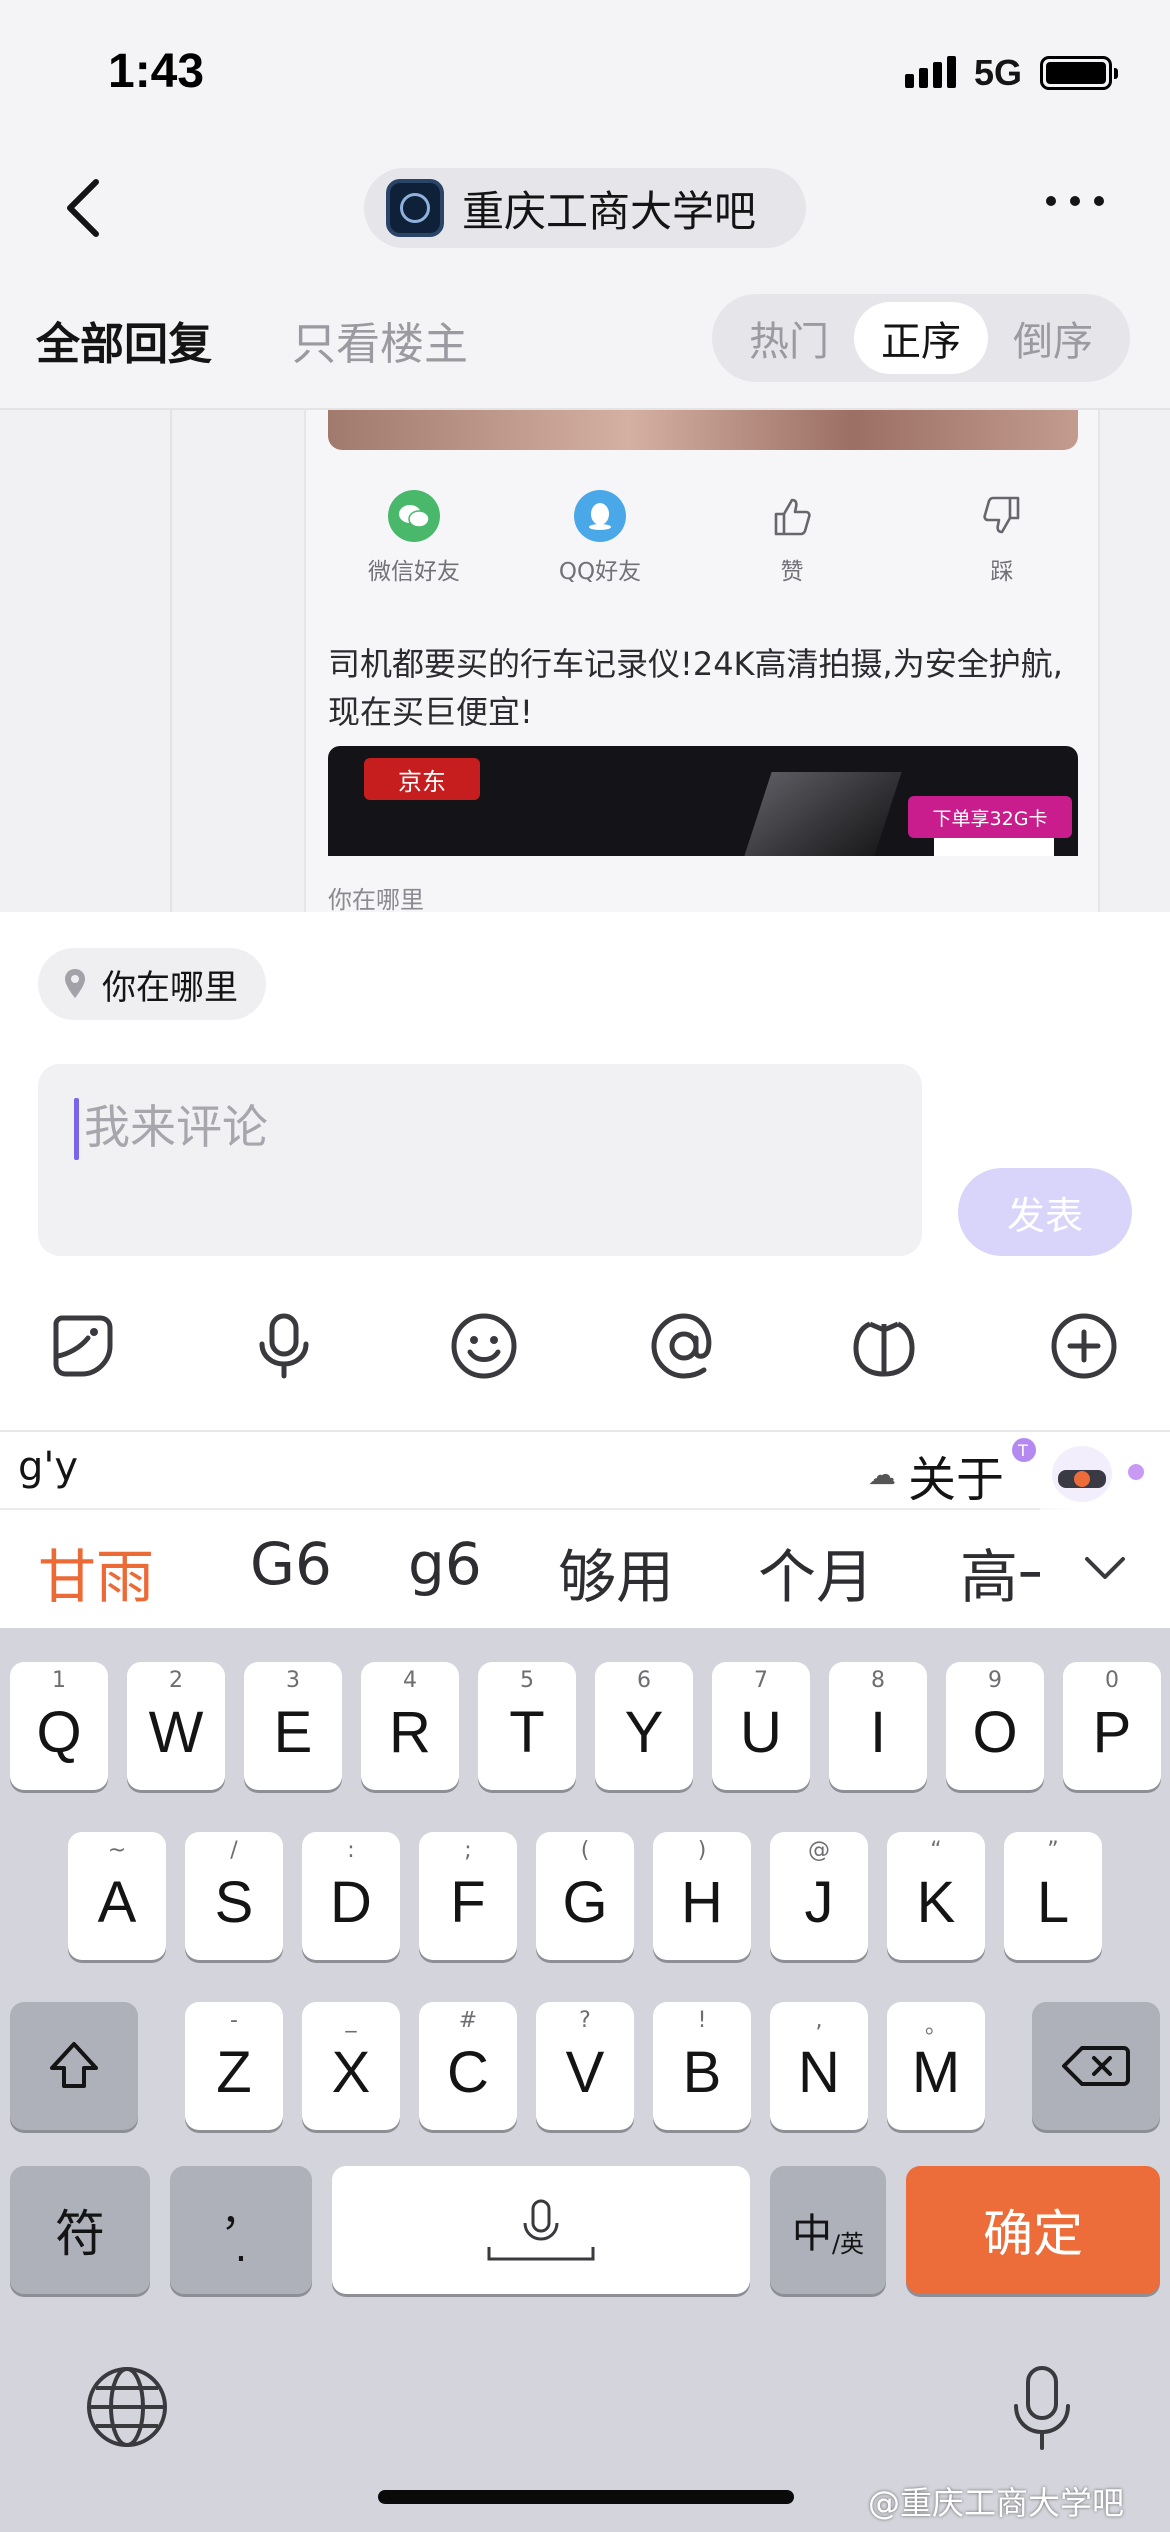 The width and height of the screenshot is (1170, 2532). I want to click on back-button, so click(86, 208).